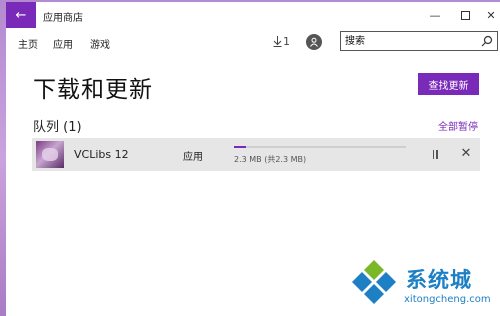 The height and width of the screenshot is (316, 500). I want to click on watermark-logo-icon, so click(374, 282).